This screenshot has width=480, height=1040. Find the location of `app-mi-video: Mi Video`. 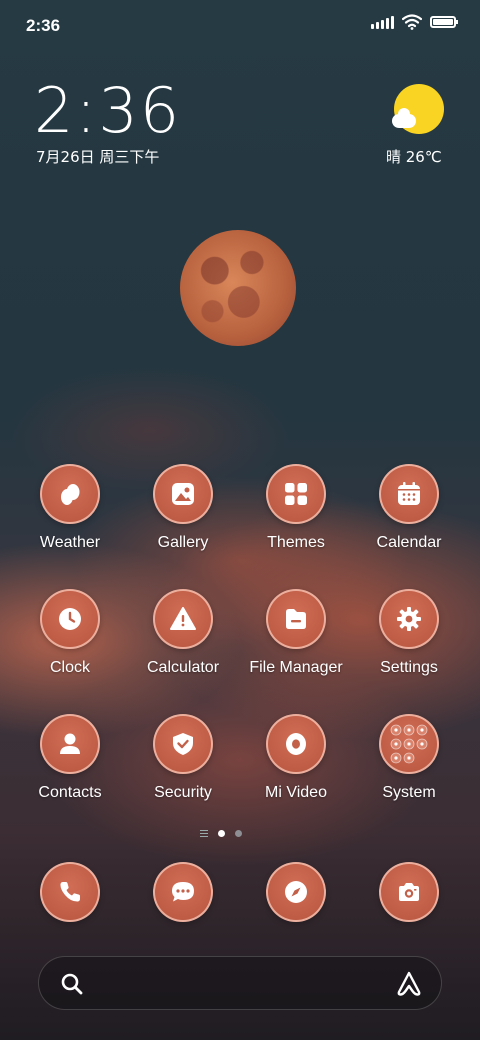

app-mi-video: Mi Video is located at coordinates (296, 758).